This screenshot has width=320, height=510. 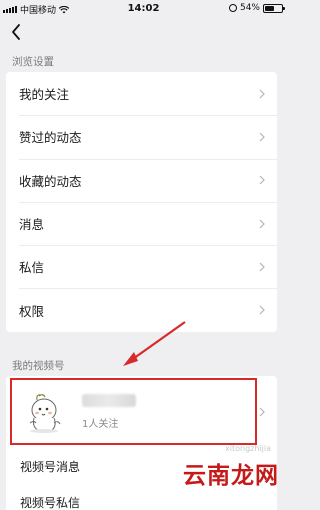 I want to click on battery-percent: 54%, so click(x=249, y=8).